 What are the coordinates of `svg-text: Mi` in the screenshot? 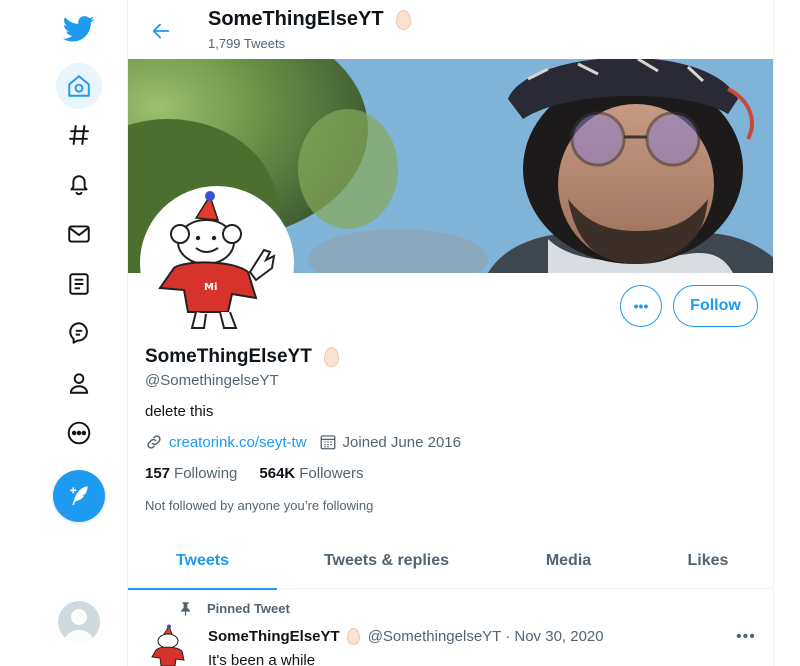 It's located at (210, 287).